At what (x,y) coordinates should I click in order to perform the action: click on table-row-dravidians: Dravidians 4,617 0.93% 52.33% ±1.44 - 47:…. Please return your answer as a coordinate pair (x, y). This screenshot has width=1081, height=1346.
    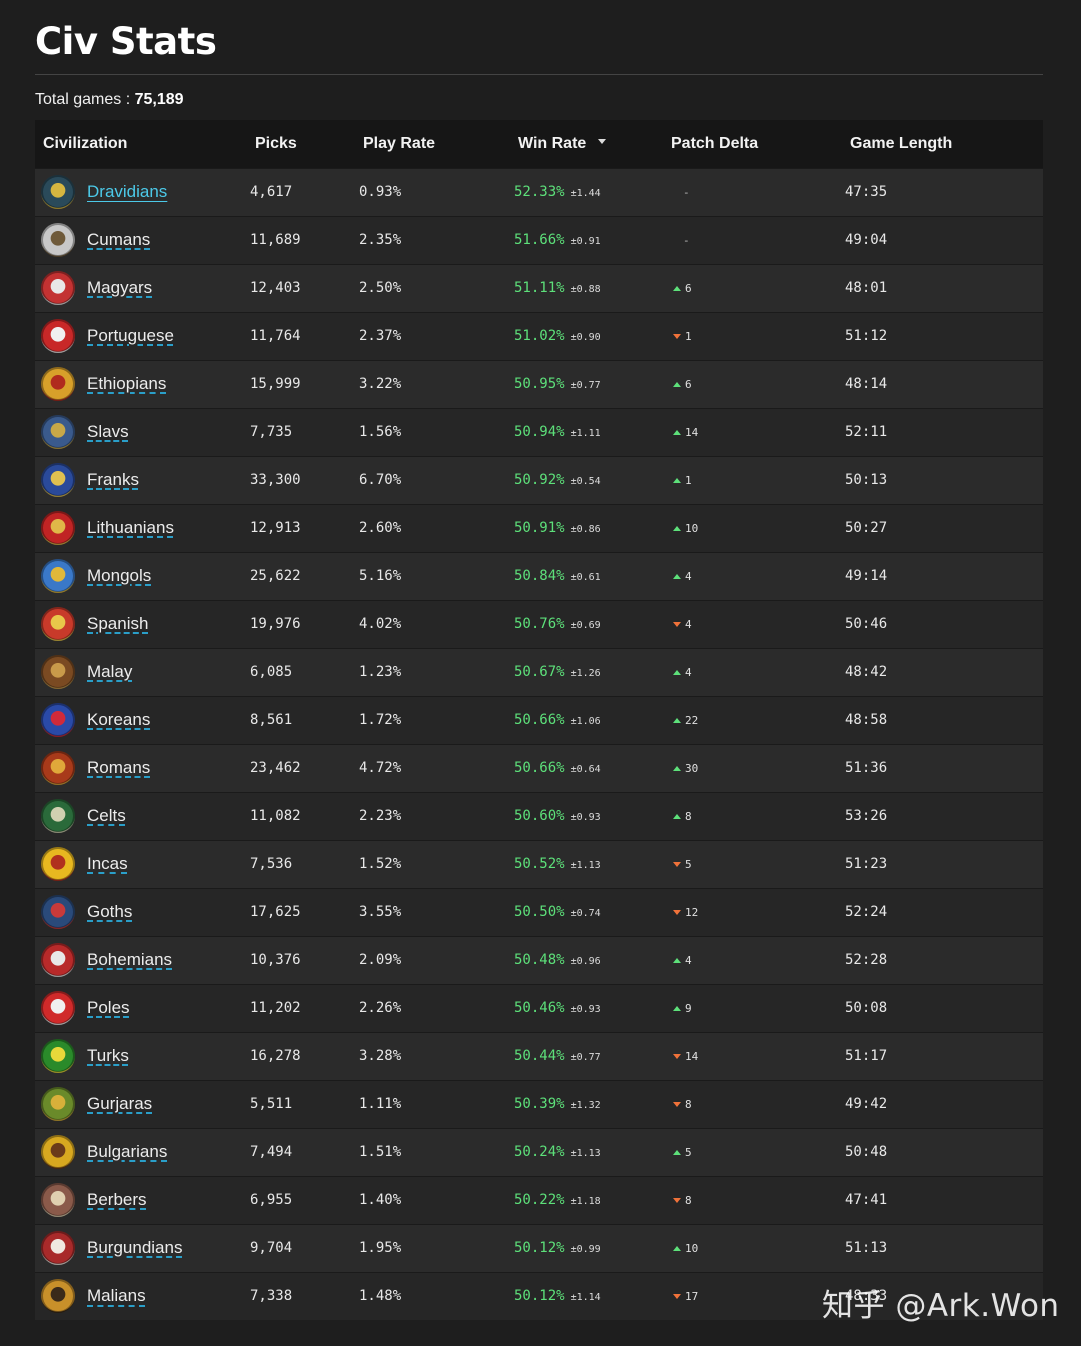
    Looking at the image, I should click on (539, 192).